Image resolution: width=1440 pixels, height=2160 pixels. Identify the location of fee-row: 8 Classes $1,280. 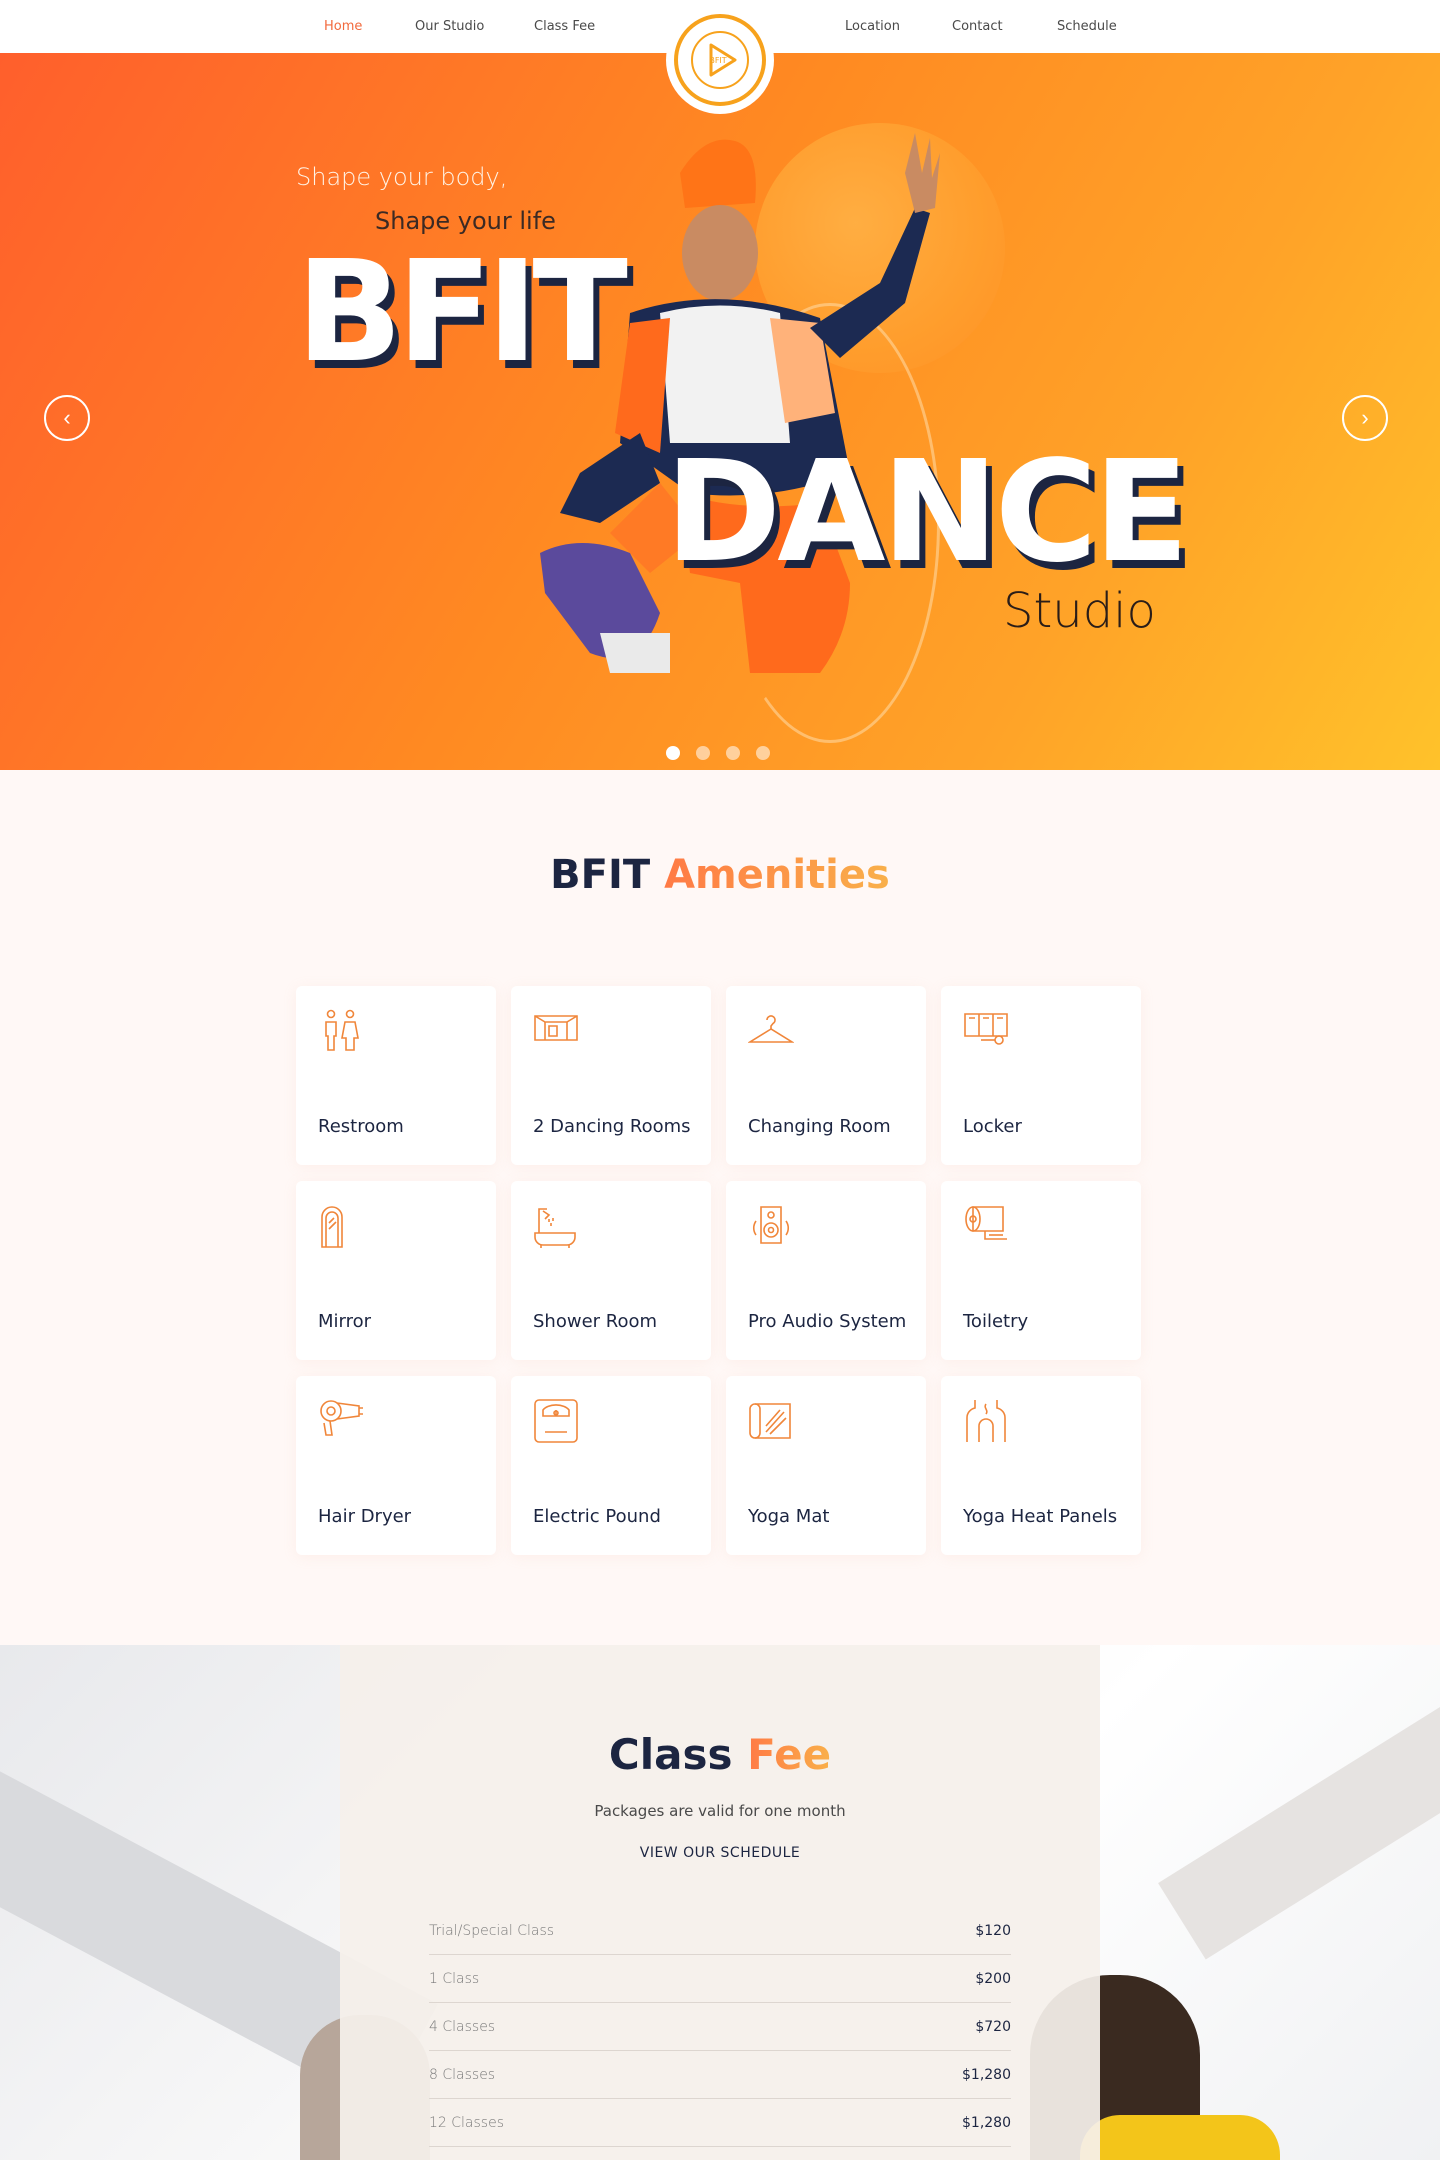
(720, 2075).